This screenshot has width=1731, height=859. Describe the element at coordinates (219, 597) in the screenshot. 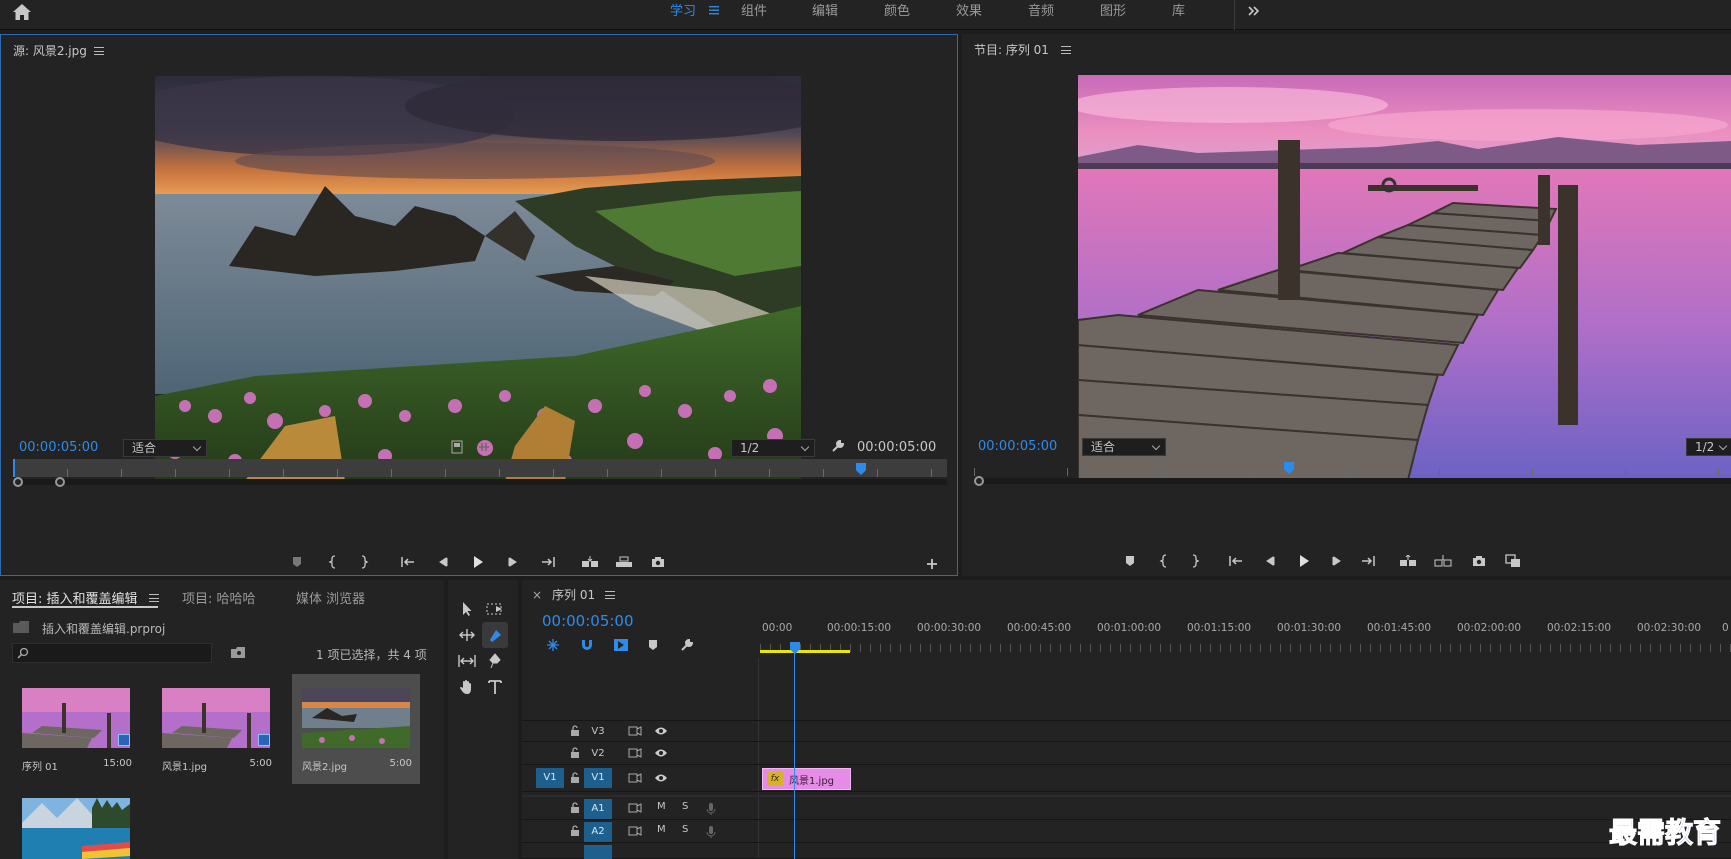

I see `tab-project-hahaha: 项目: 哈哈哈` at that location.